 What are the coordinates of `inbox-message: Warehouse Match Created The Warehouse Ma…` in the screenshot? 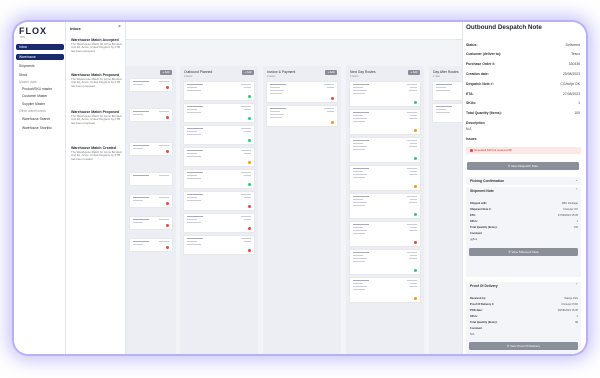 It's located at (97, 153).